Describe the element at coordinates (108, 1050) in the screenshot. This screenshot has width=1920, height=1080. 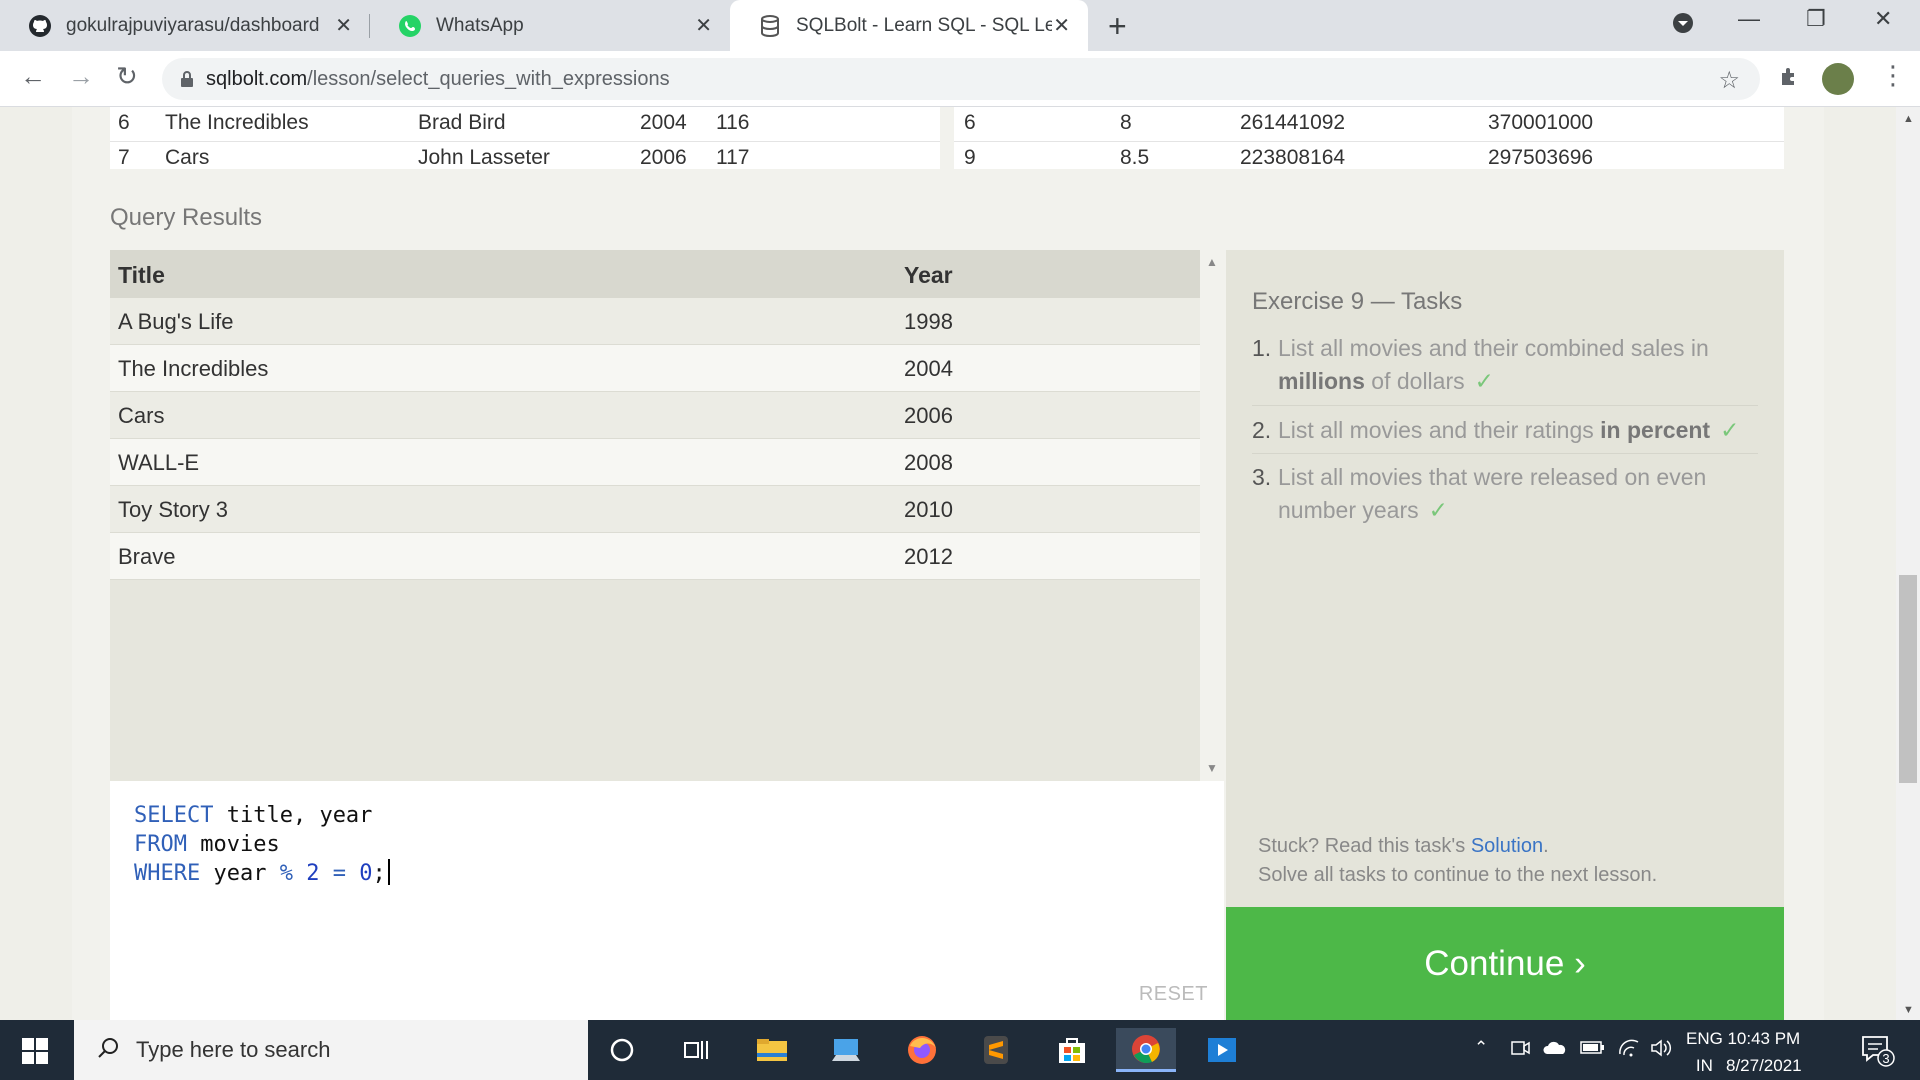
I see `search-icon` at that location.